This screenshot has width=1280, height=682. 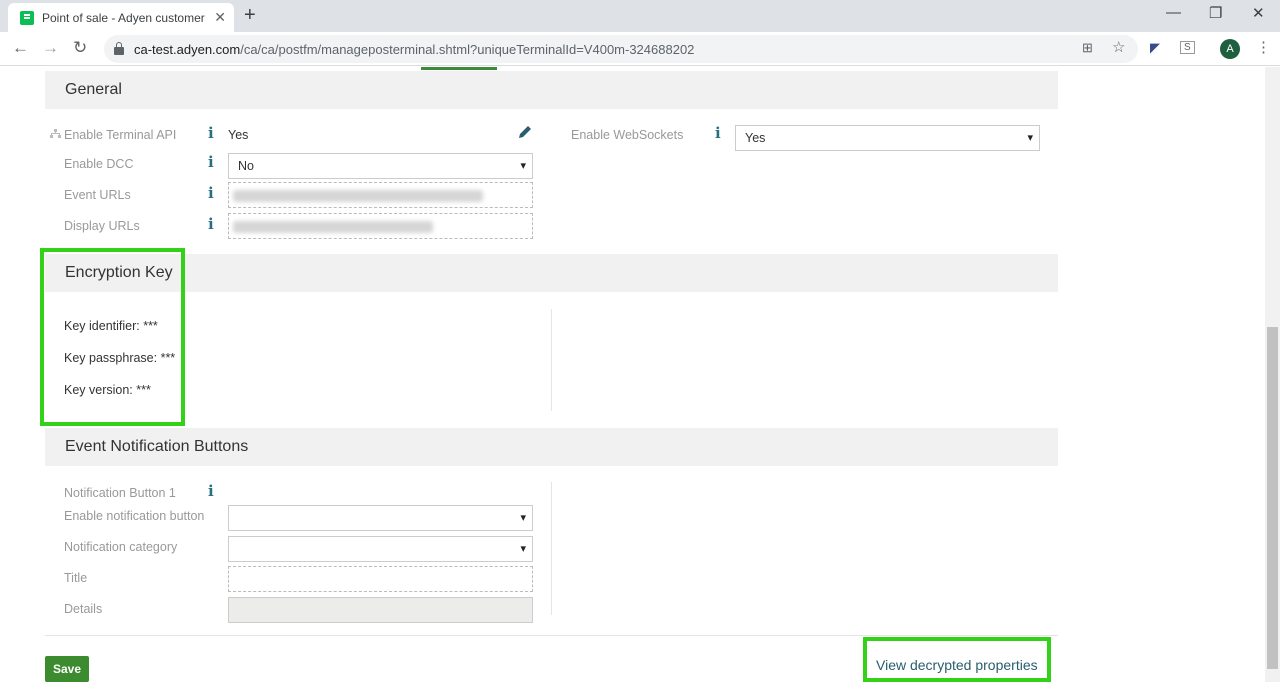 What do you see at coordinates (119, 48) in the screenshot?
I see `lock-icon` at bounding box center [119, 48].